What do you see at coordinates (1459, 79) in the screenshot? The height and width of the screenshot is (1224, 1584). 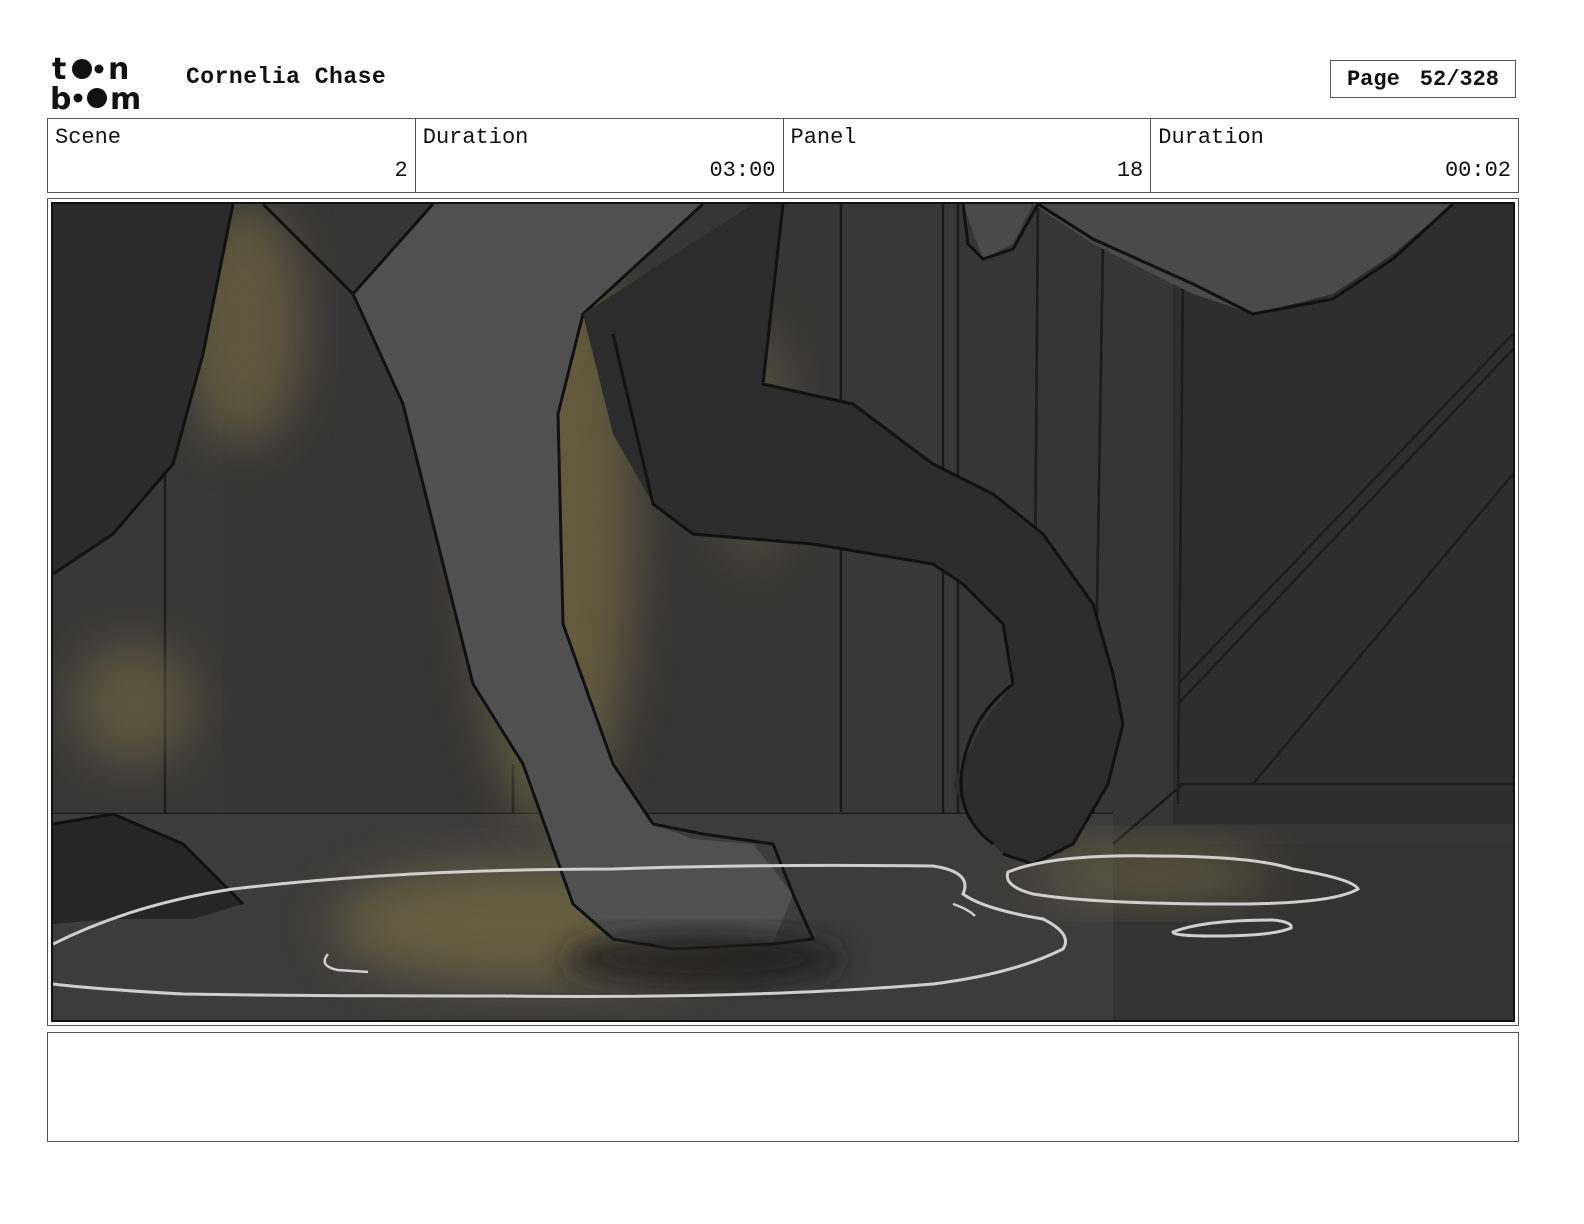 I see `page-number: 52/328` at bounding box center [1459, 79].